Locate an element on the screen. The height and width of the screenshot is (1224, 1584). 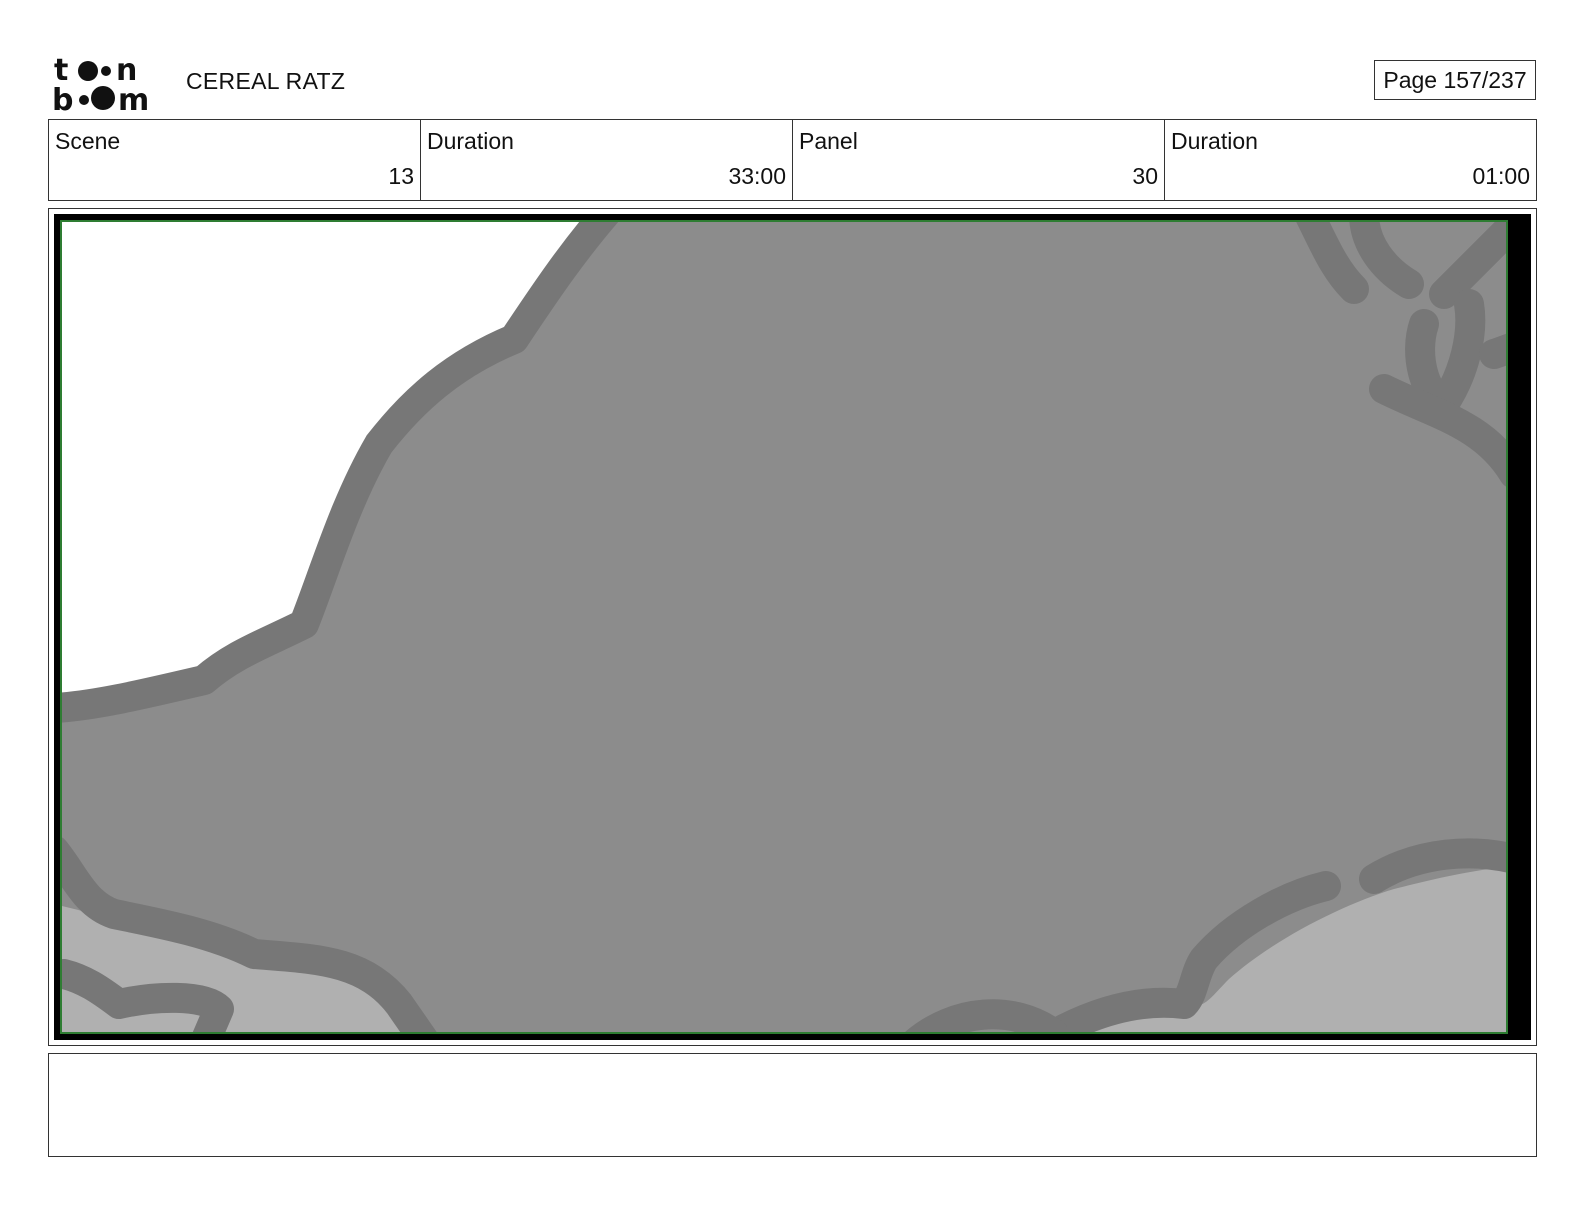
scene-duration-value: 33:00 is located at coordinates (757, 176).